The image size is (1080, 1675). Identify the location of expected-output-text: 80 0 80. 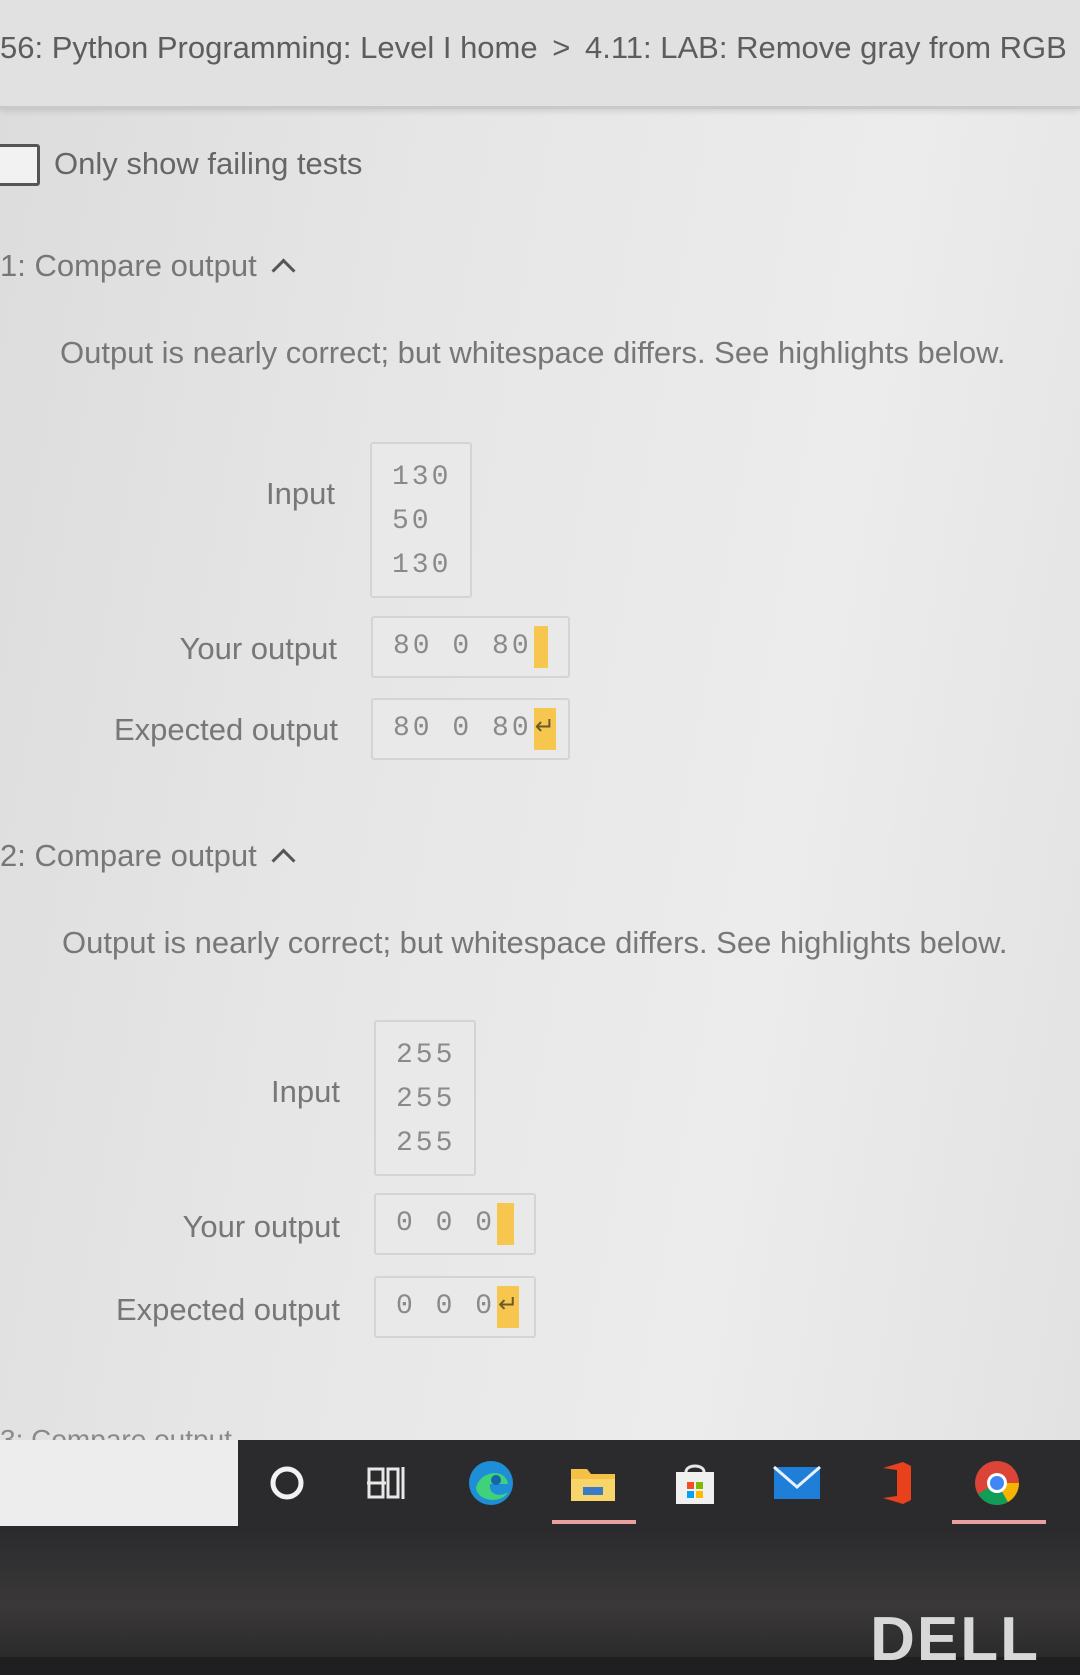
(462, 728).